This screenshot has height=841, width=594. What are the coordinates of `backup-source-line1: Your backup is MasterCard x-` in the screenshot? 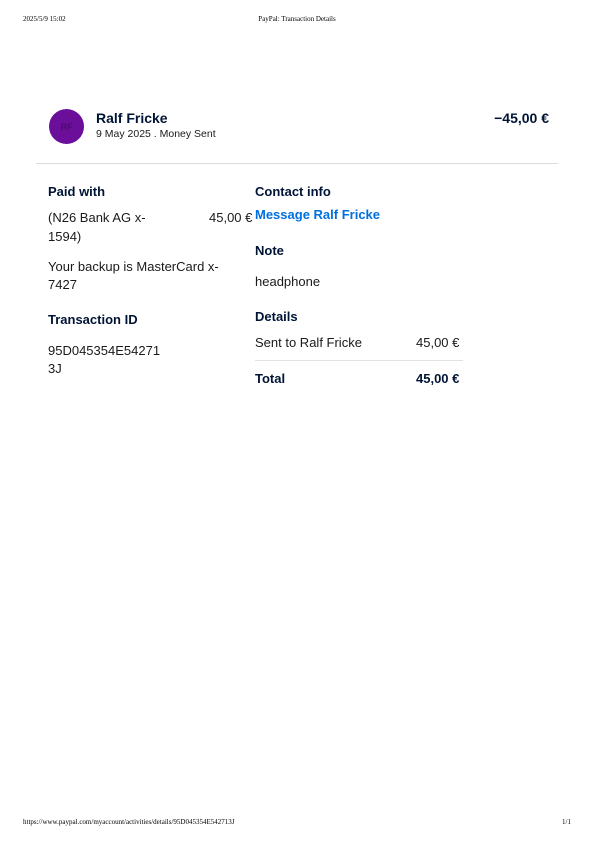 It's located at (133, 266).